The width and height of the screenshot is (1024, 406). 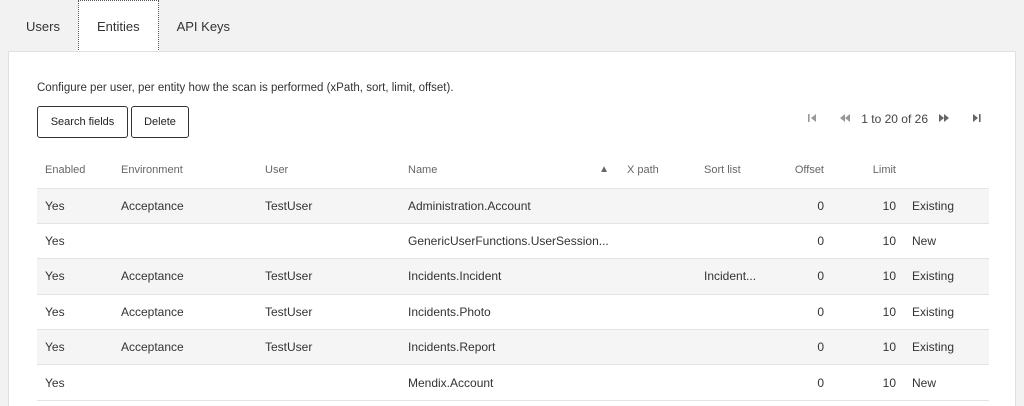 I want to click on cell-name: Incidents.Photo, so click(x=509, y=312).